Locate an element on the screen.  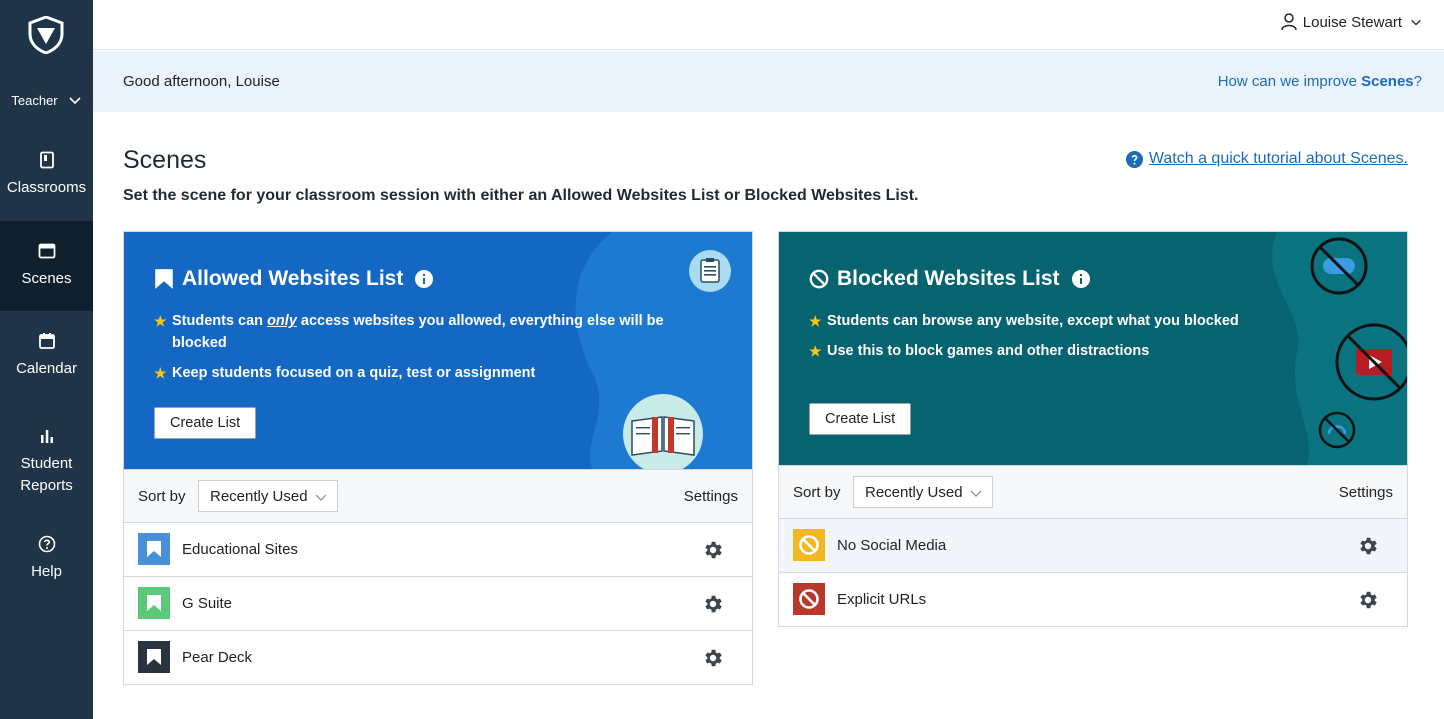
sidebar-item-label: Classrooms is located at coordinates (46, 187).